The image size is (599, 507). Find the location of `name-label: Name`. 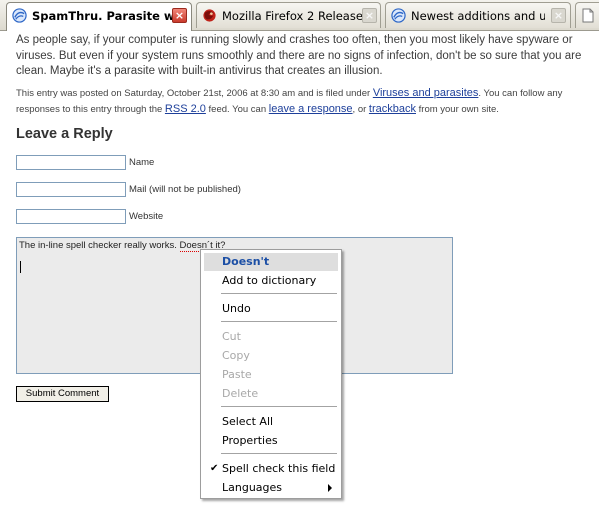

name-label: Name is located at coordinates (142, 162).